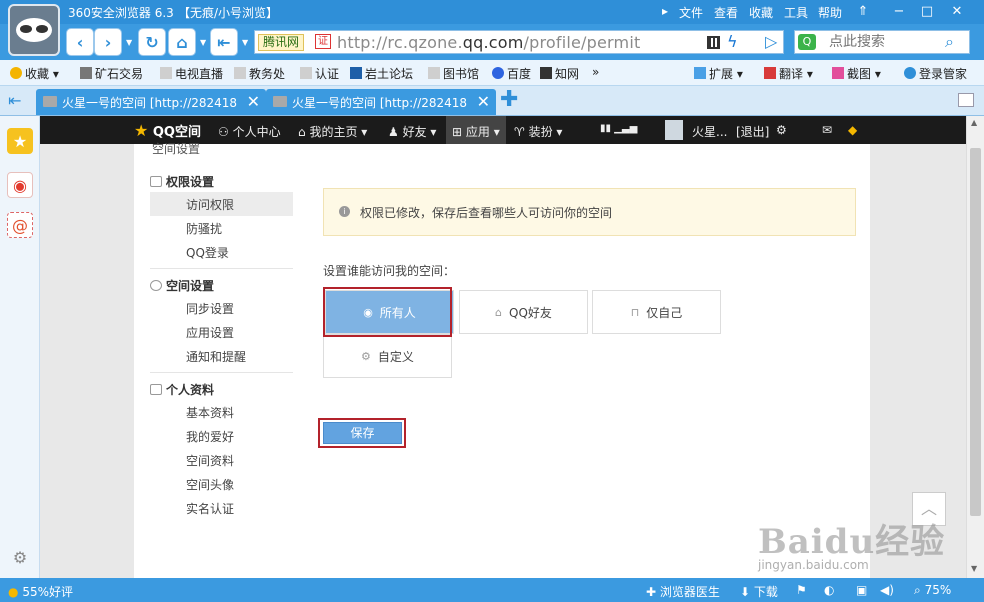 Image resolution: width=984 pixels, height=602 pixels. I want to click on forward-dropdown-icon: ▼, so click(129, 42).